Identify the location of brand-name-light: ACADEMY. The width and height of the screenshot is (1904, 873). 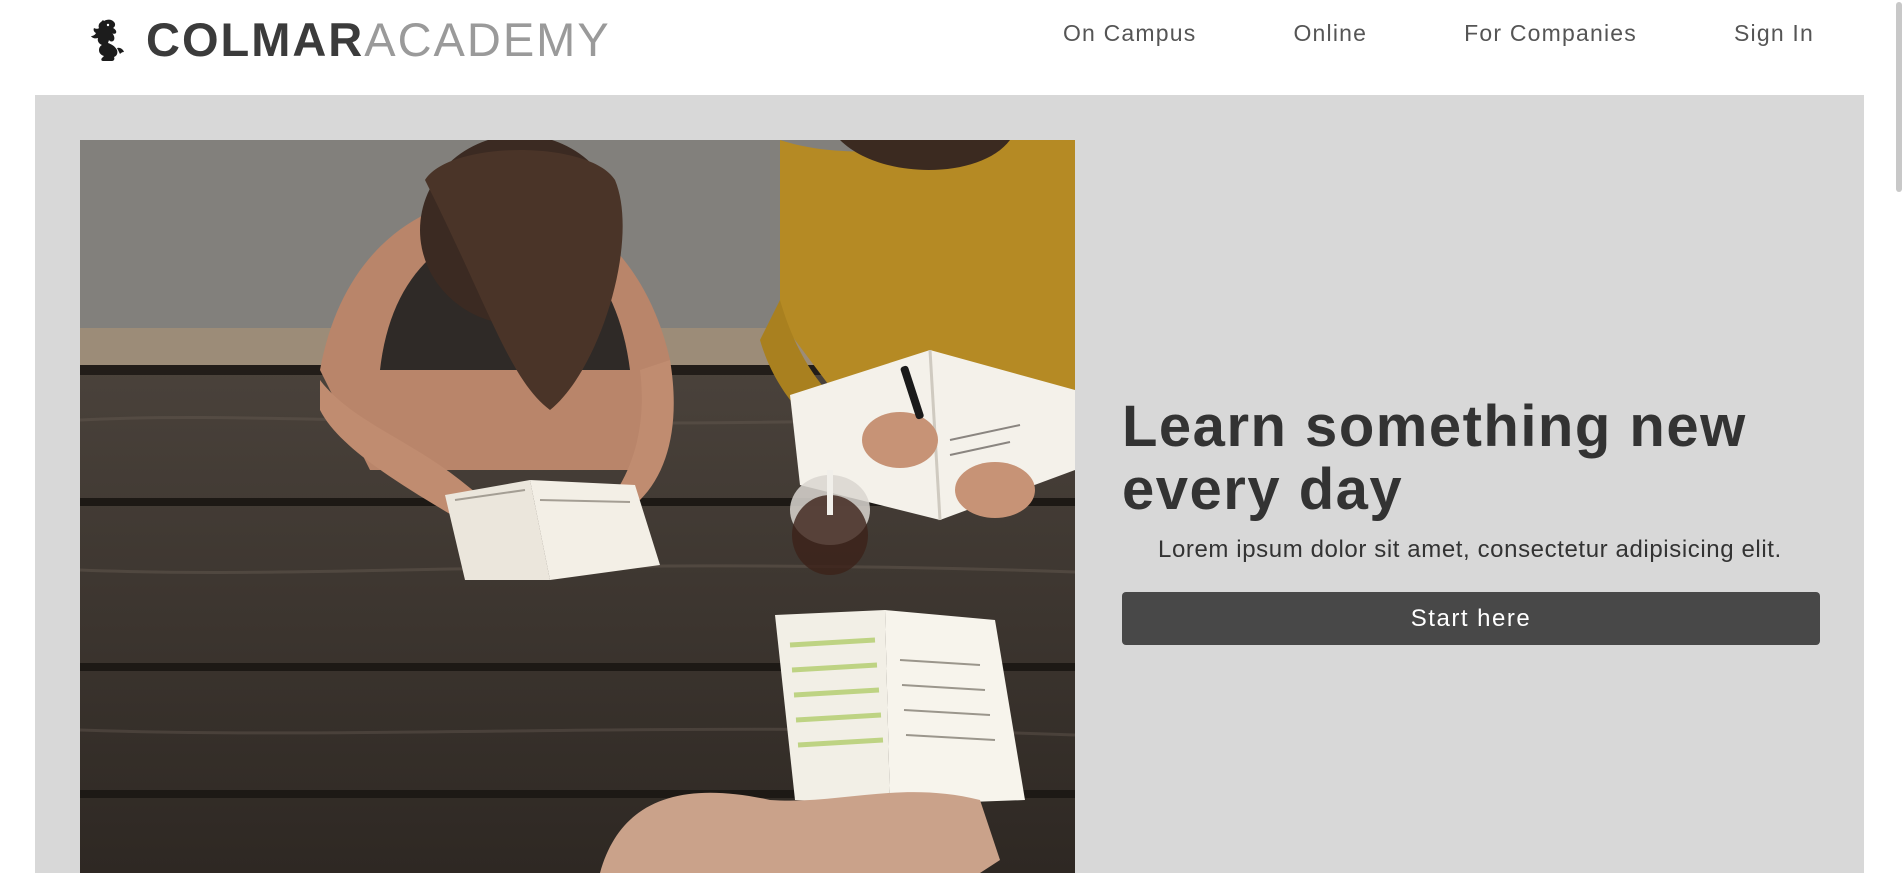
(487, 39).